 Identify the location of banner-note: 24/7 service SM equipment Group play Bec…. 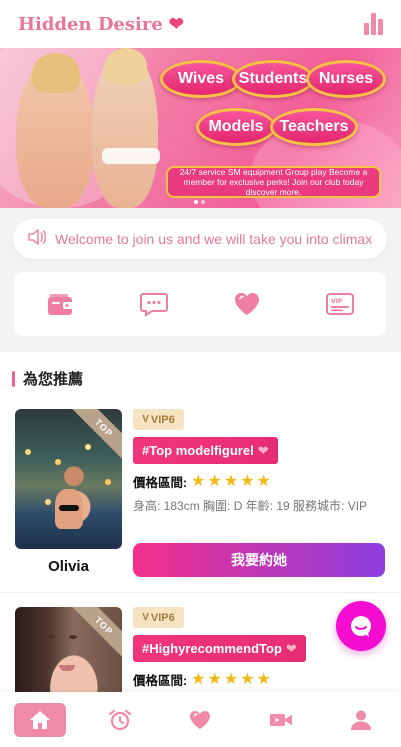
(273, 182).